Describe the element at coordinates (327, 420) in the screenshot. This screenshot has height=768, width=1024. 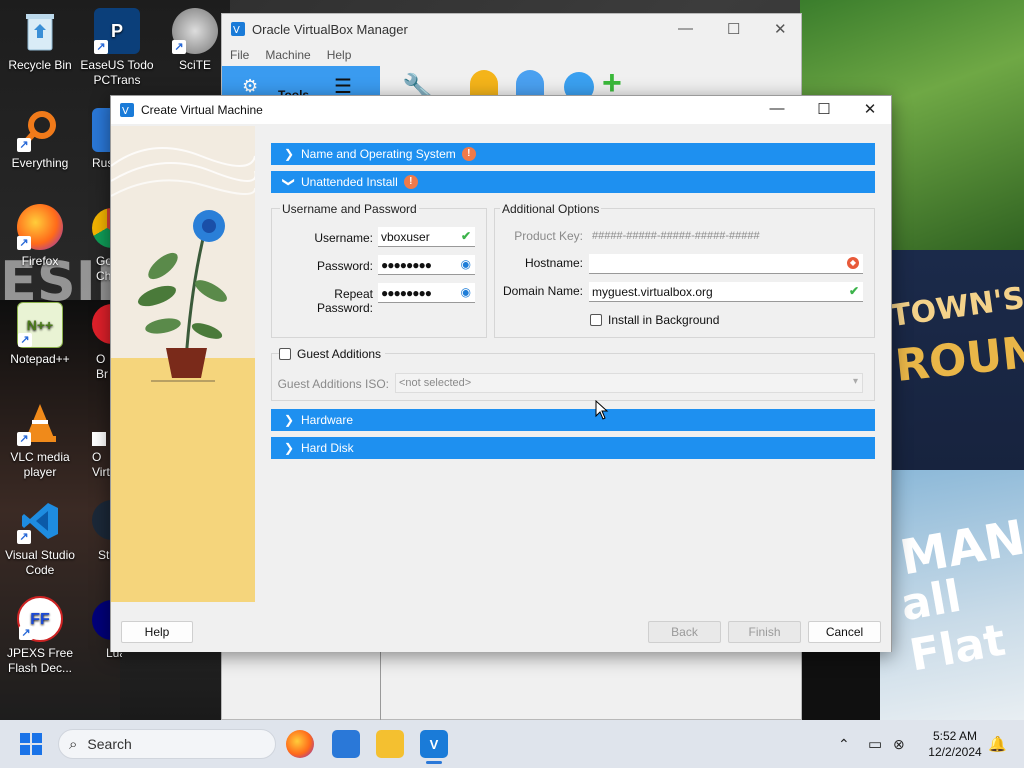
I see `section-hardware-label: Hardware` at that location.